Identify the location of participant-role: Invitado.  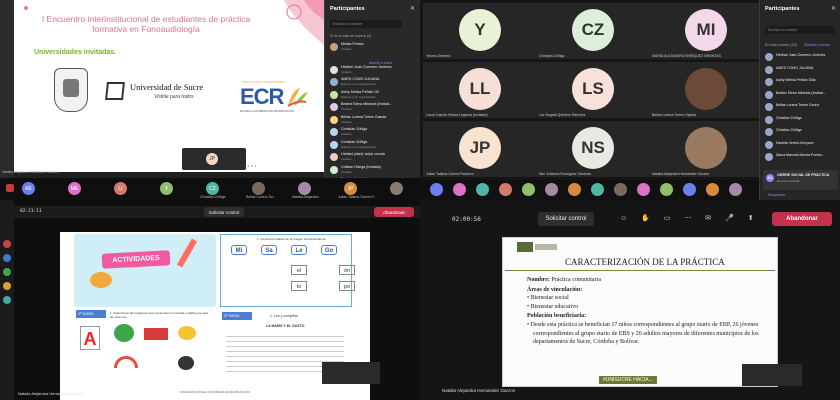
(346, 109).